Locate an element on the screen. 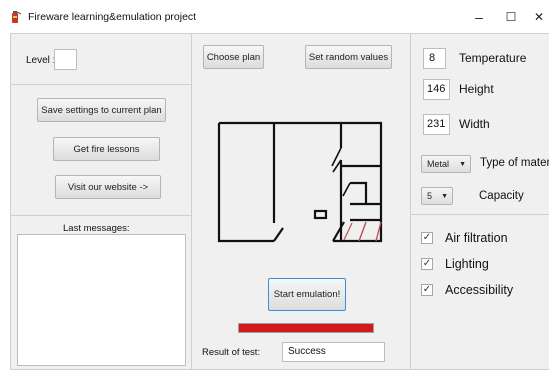 This screenshot has width=549, height=373. height-input: 146 is located at coordinates (436, 89).